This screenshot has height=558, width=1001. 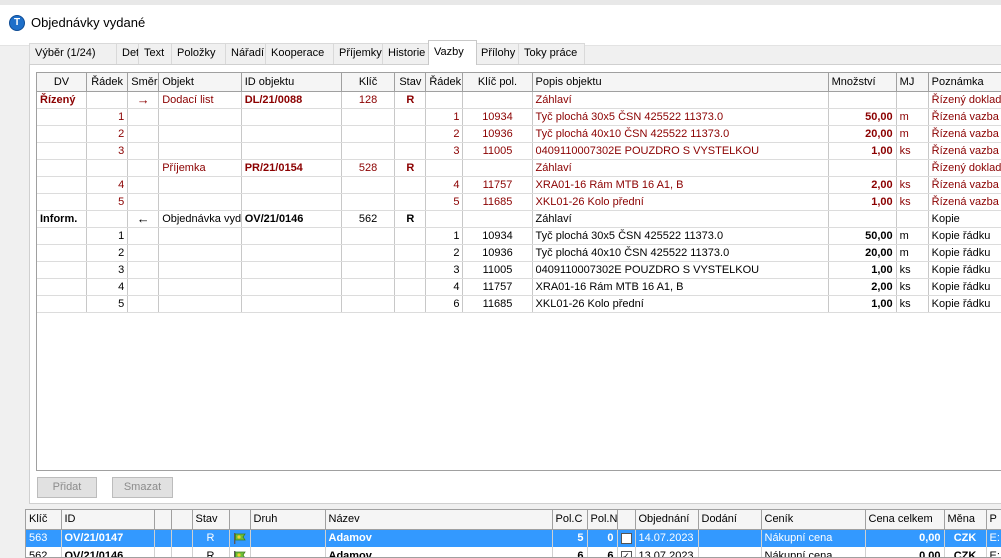 I want to click on grid-cell-note: Kopie, so click(x=964, y=218).